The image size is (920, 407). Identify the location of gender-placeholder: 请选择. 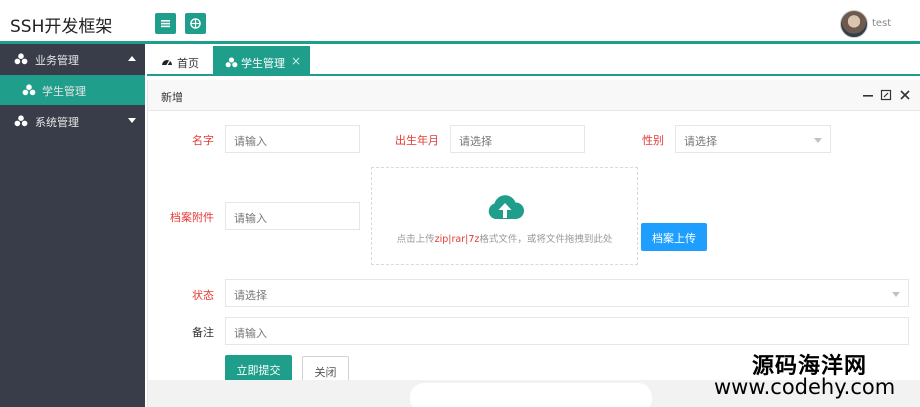
(700, 141).